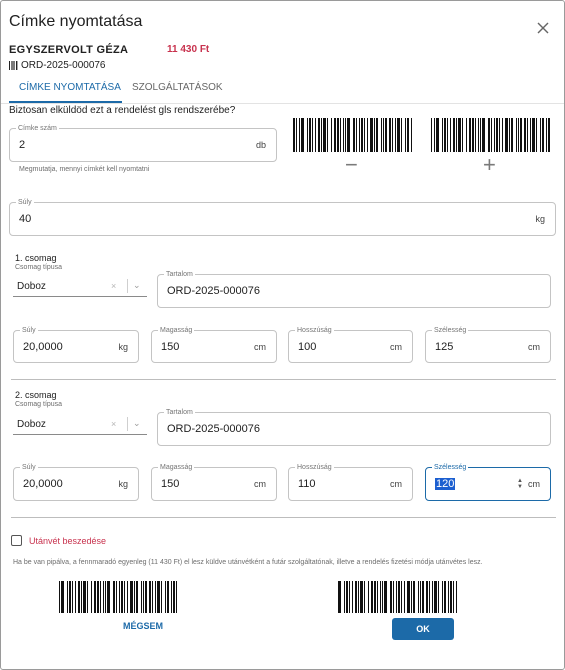  Describe the element at coordinates (488, 482) in the screenshot. I see `package-2-width-field: Szélesség 120 ▲ ▼ cm` at that location.